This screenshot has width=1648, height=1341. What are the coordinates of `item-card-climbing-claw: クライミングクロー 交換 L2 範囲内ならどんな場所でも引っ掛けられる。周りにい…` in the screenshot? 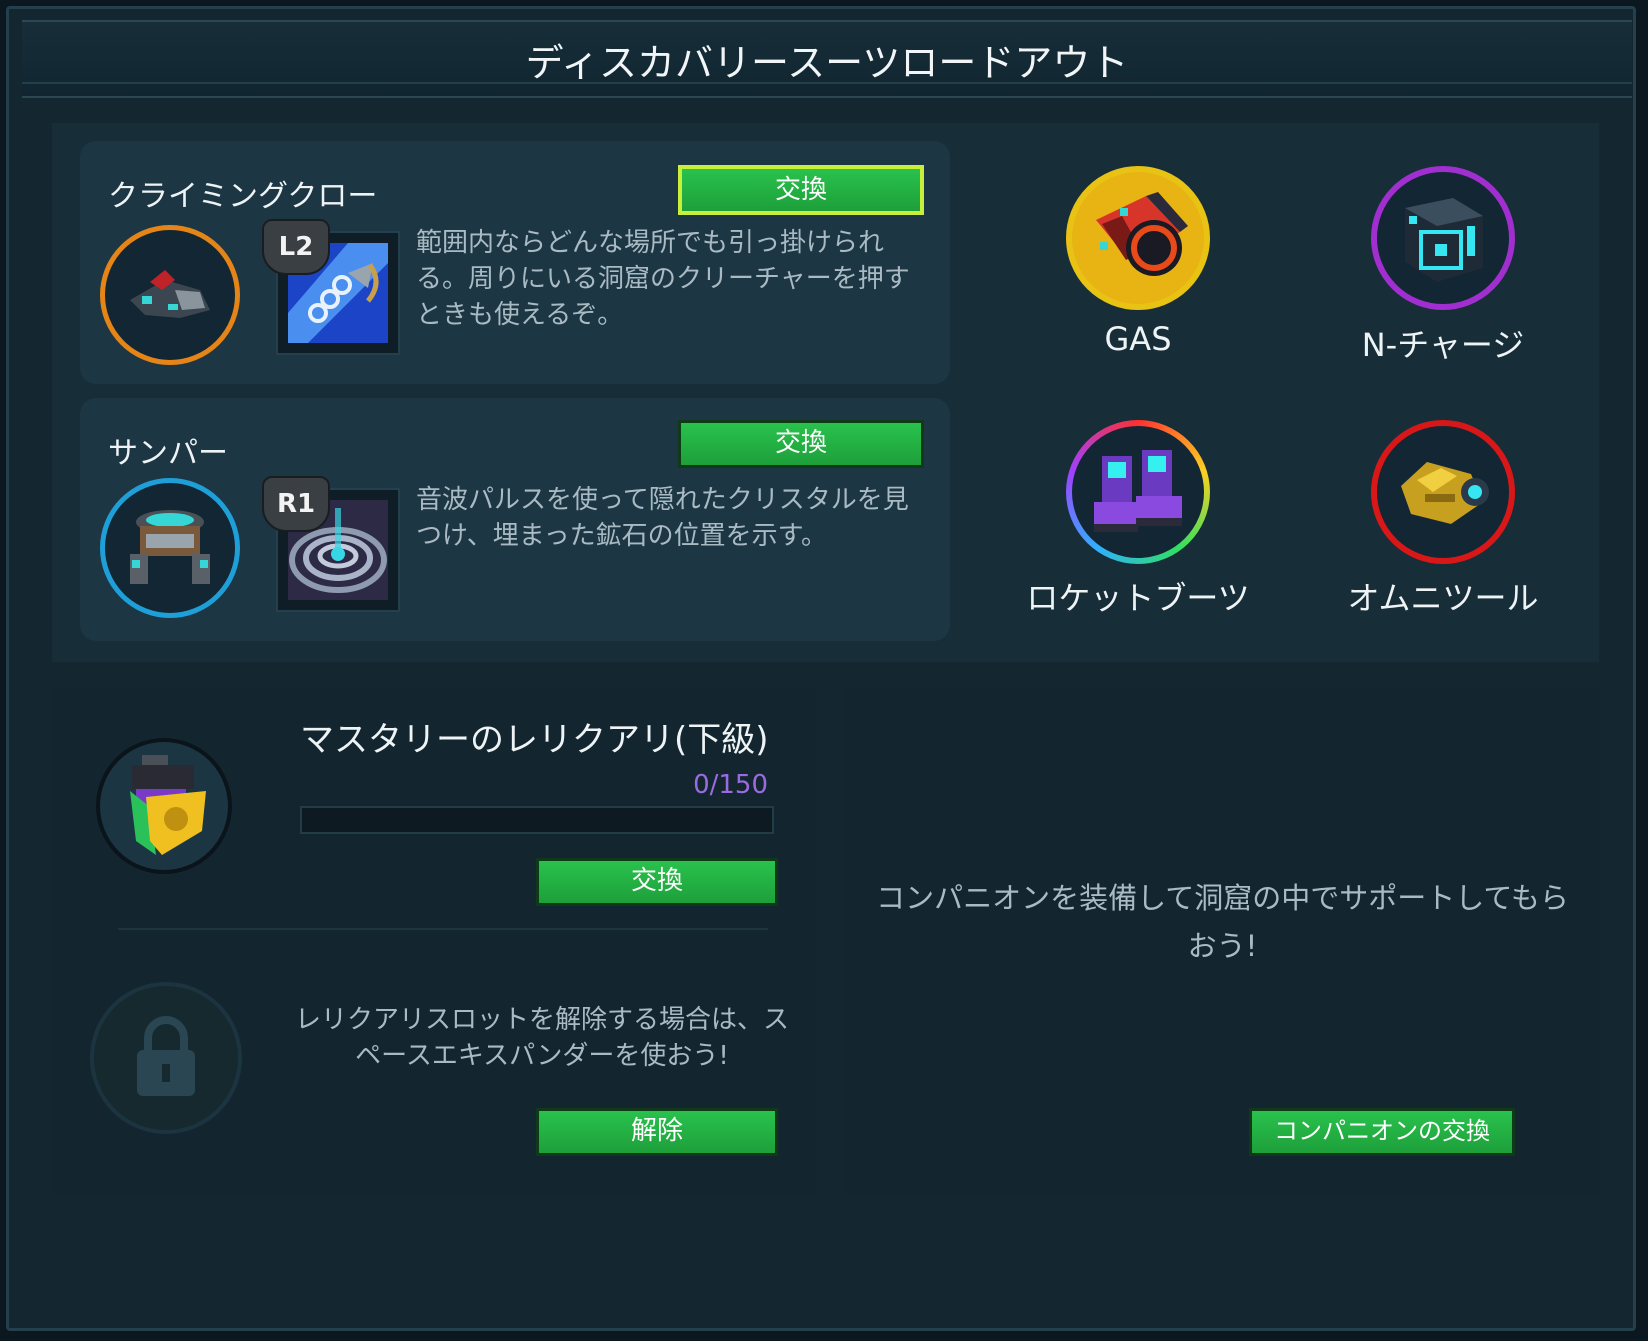 It's located at (515, 262).